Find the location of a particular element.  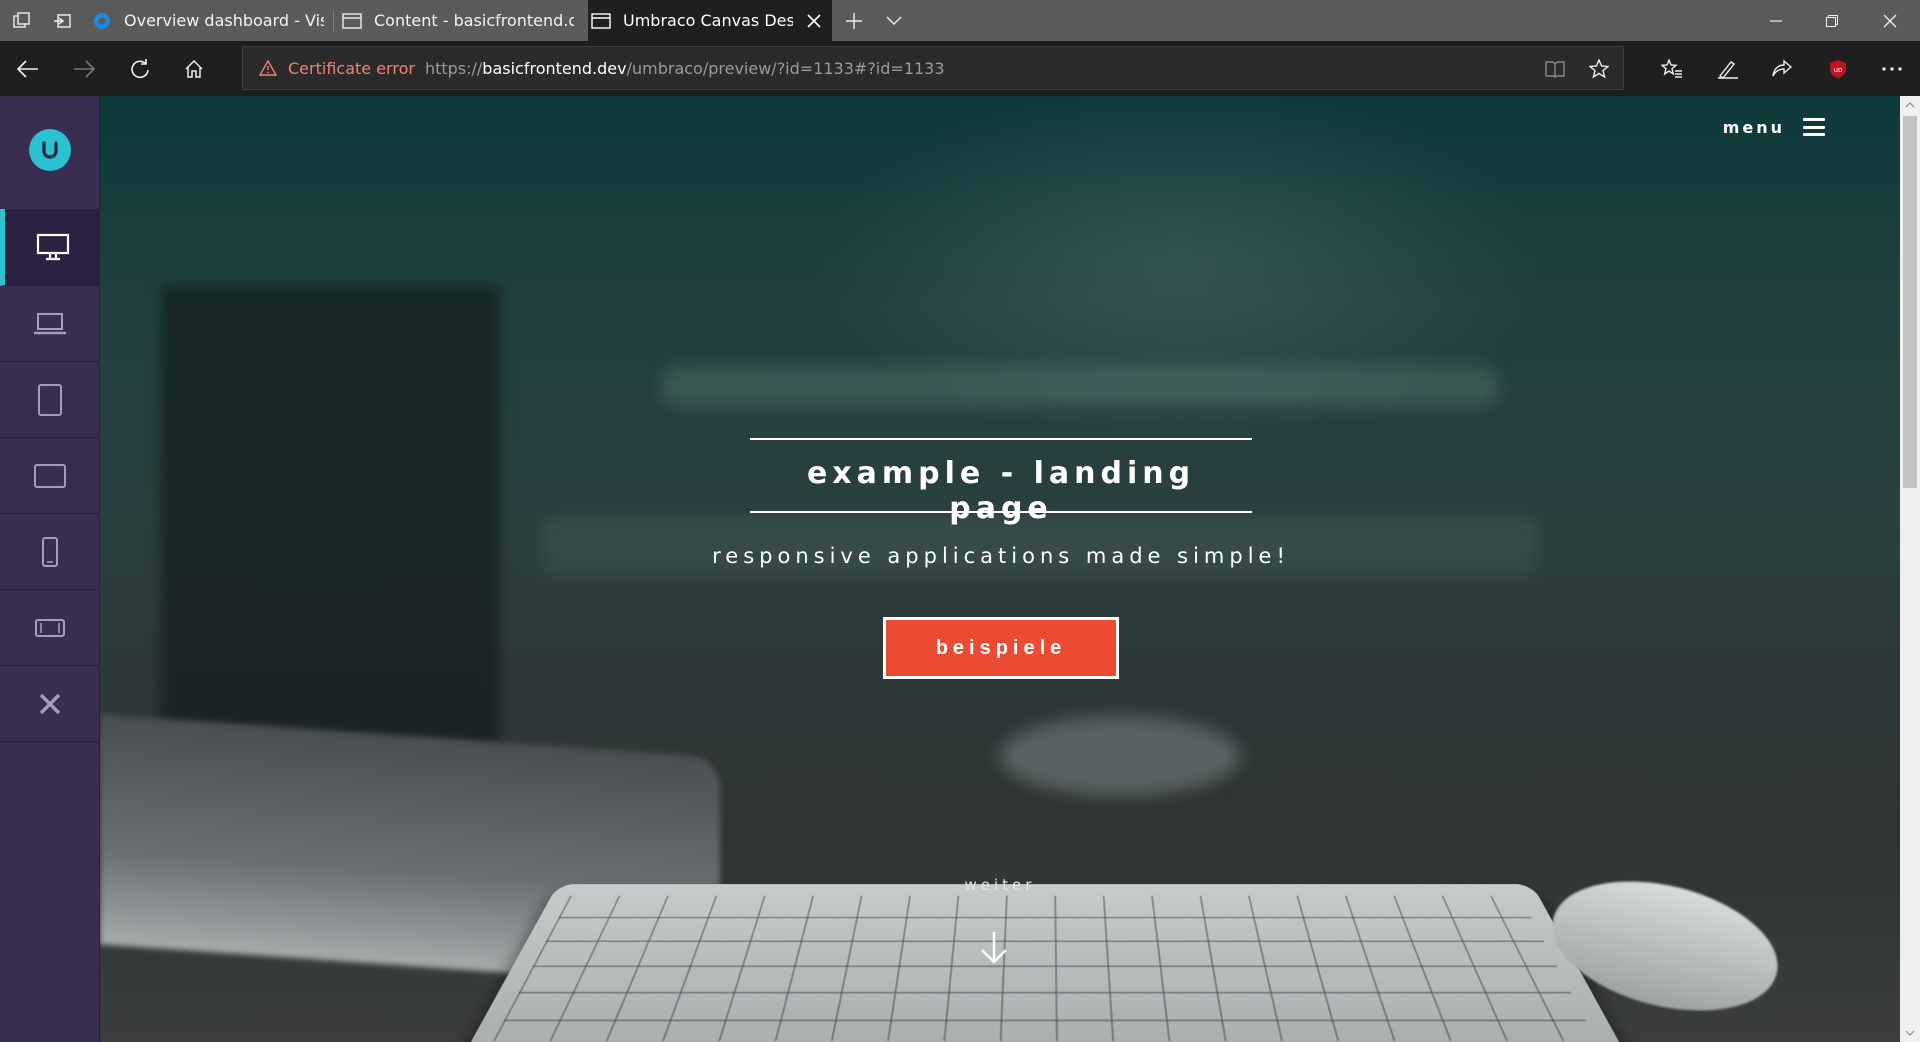

refresh-icon is located at coordinates (140, 69).